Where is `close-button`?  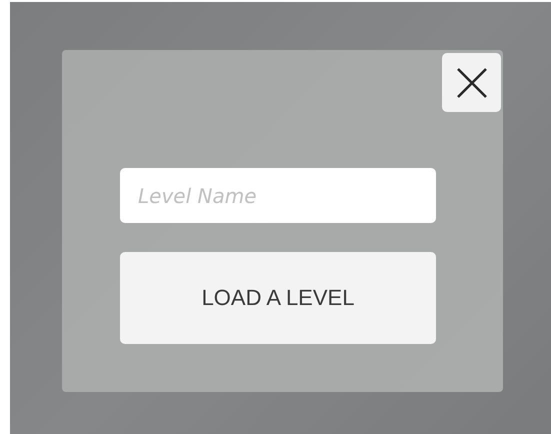 close-button is located at coordinates (471, 82).